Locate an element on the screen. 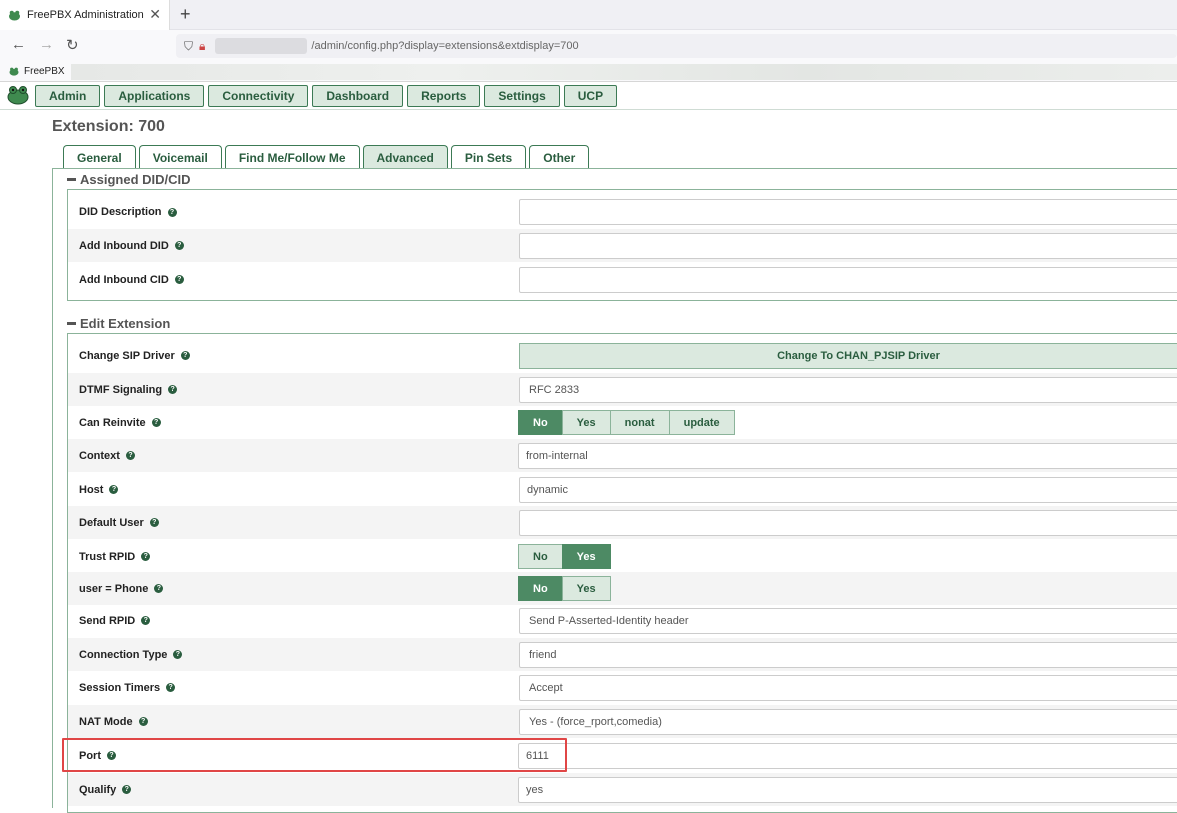  row-trust-rpid: Trust RPID? No Yes is located at coordinates (622, 556).